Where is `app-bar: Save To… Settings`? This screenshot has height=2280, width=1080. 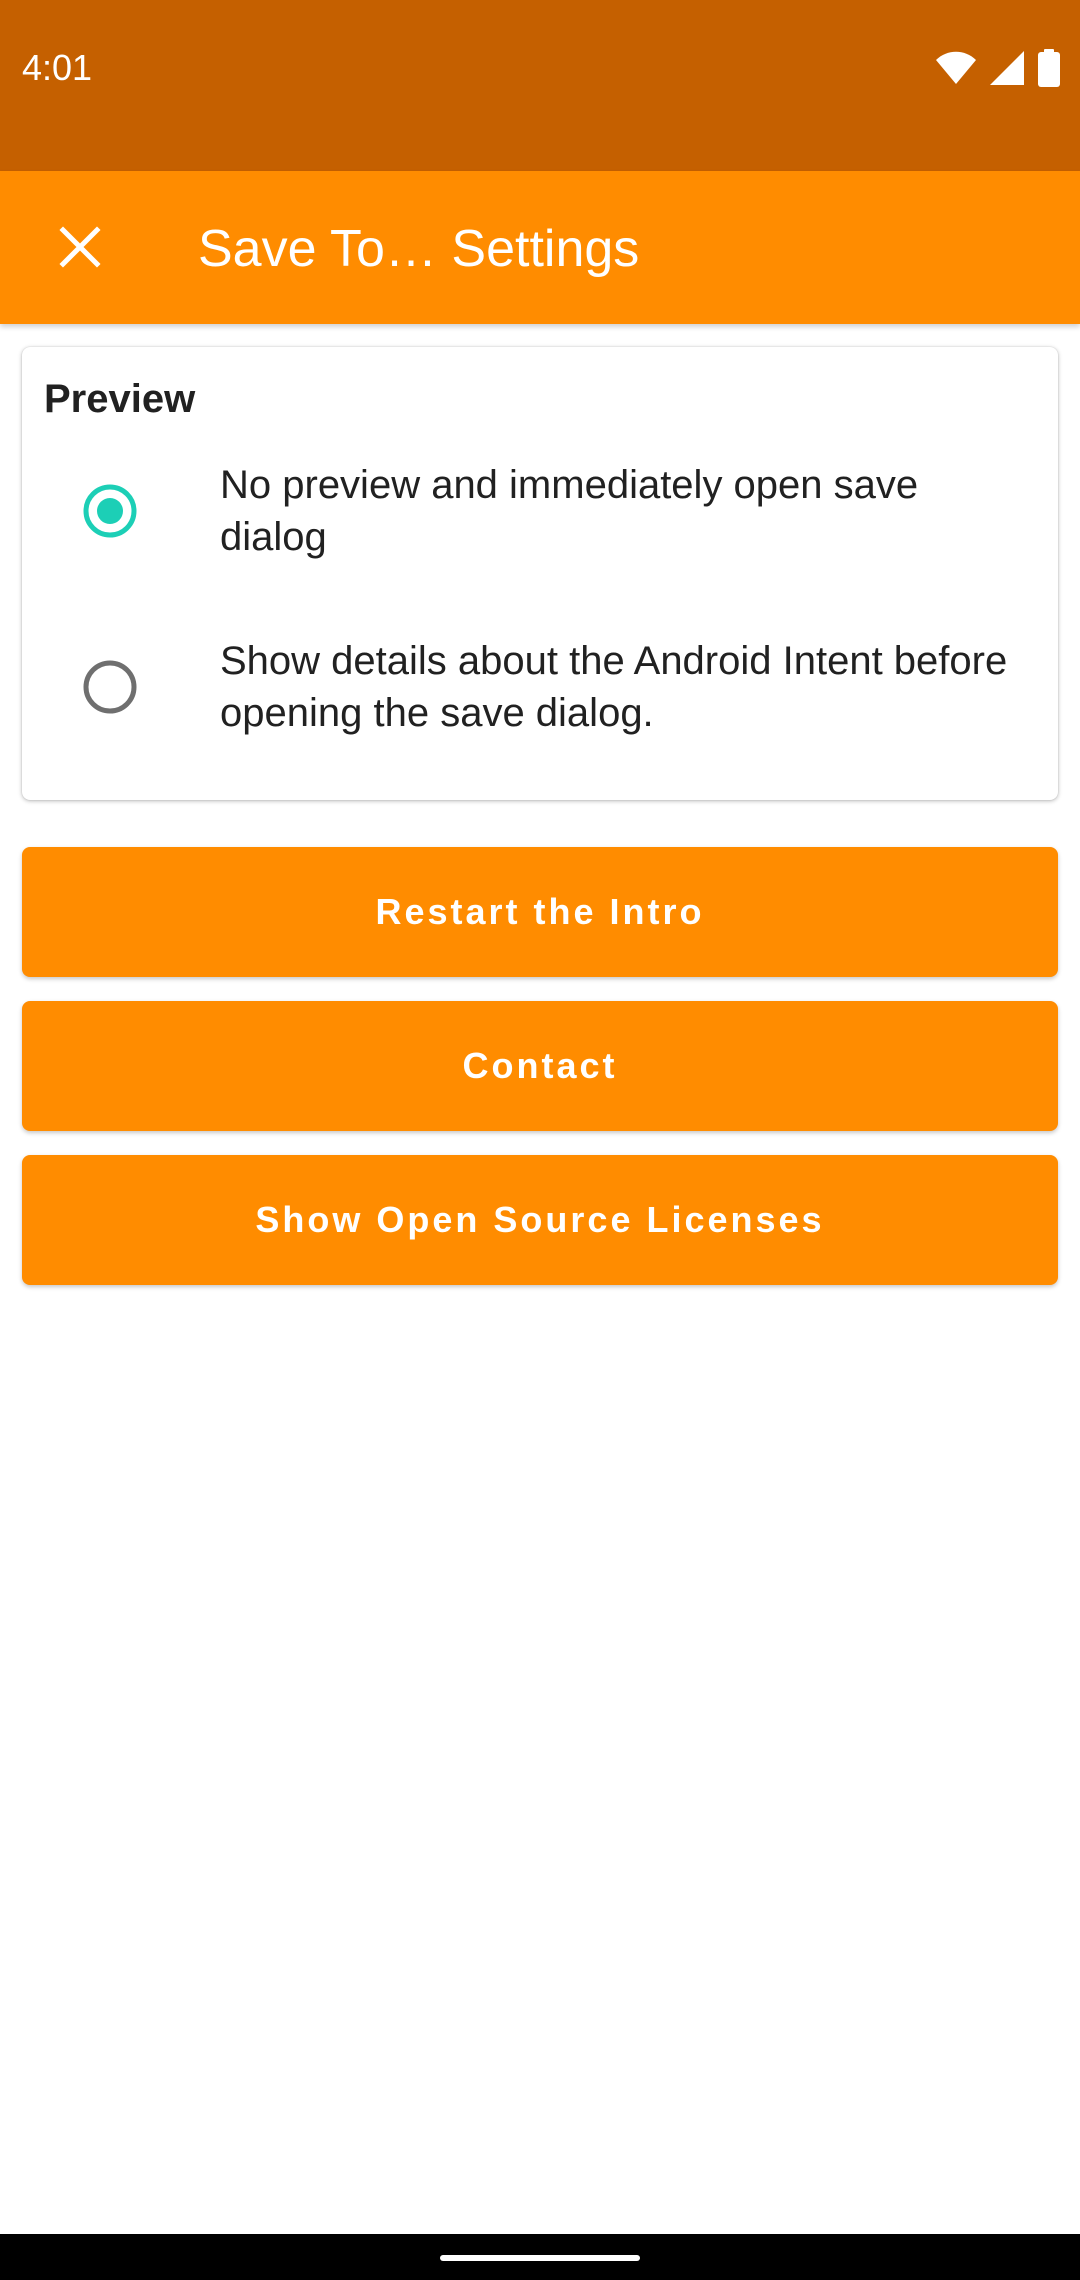
app-bar: Save To… Settings is located at coordinates (540, 247).